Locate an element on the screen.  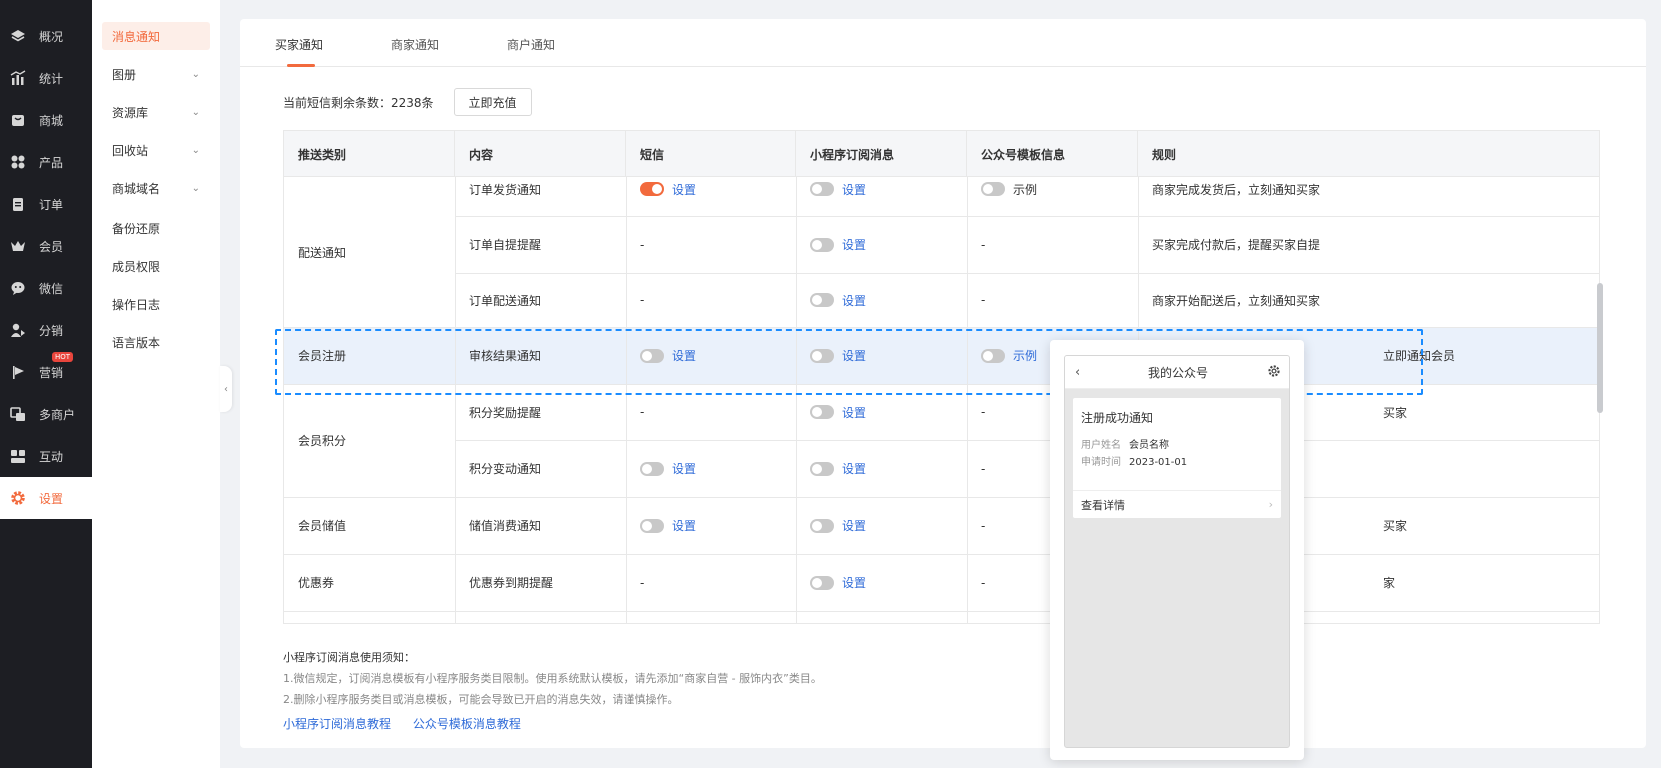
mini-program-tutorial-link: 小程序订阅消息教程 is located at coordinates (337, 724).